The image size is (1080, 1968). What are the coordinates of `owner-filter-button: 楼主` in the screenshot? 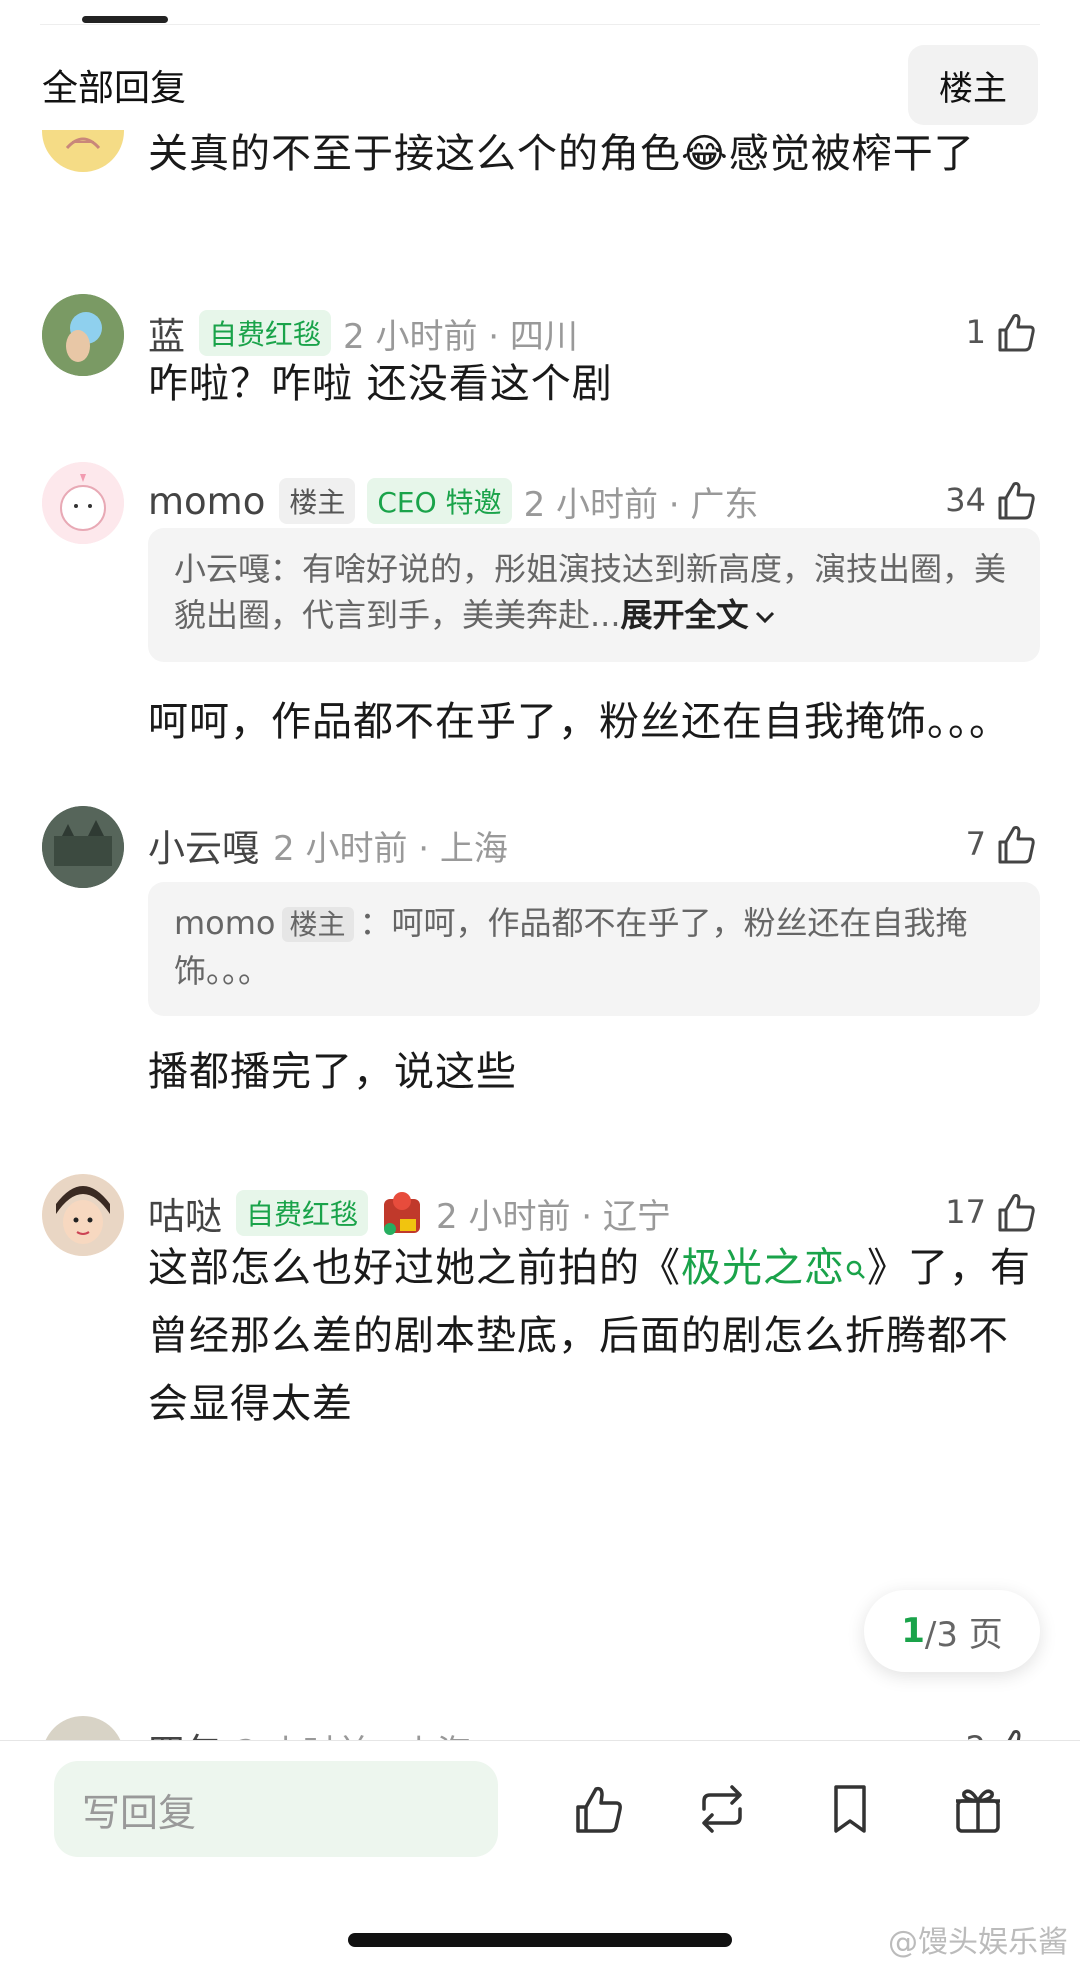 It's located at (973, 85).